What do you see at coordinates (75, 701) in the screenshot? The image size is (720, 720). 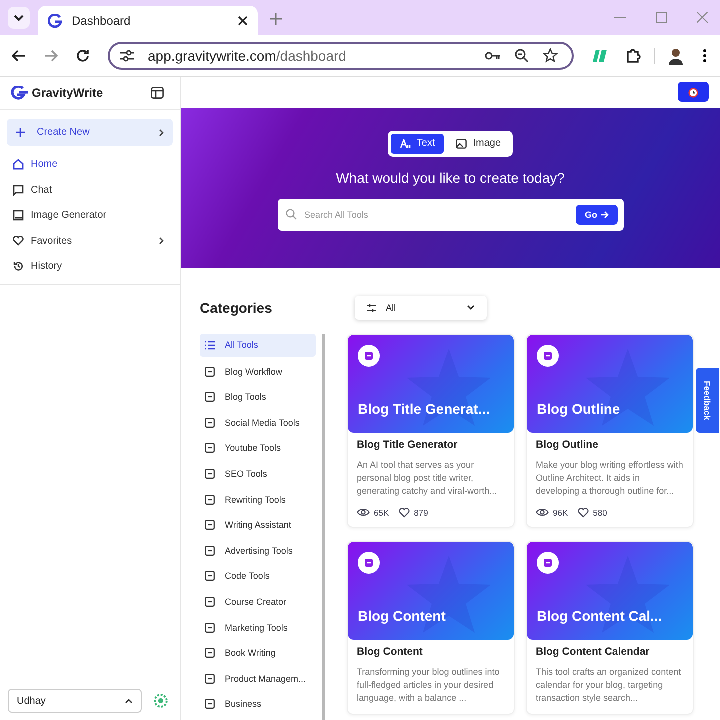 I see `user-select: Udhay` at bounding box center [75, 701].